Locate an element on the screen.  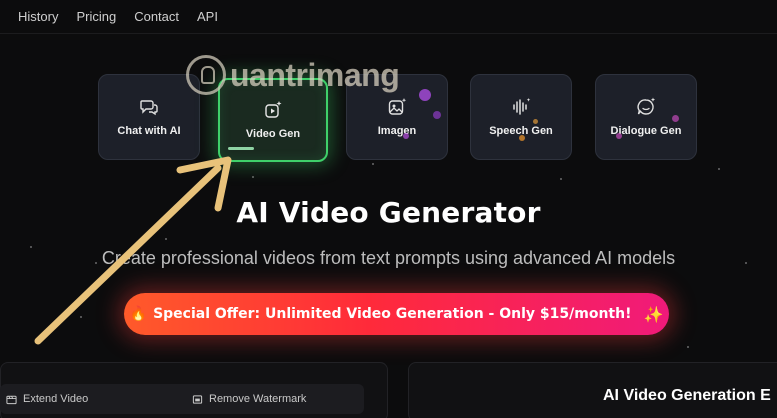
lightbulb-icon is located at coordinates (206, 75).